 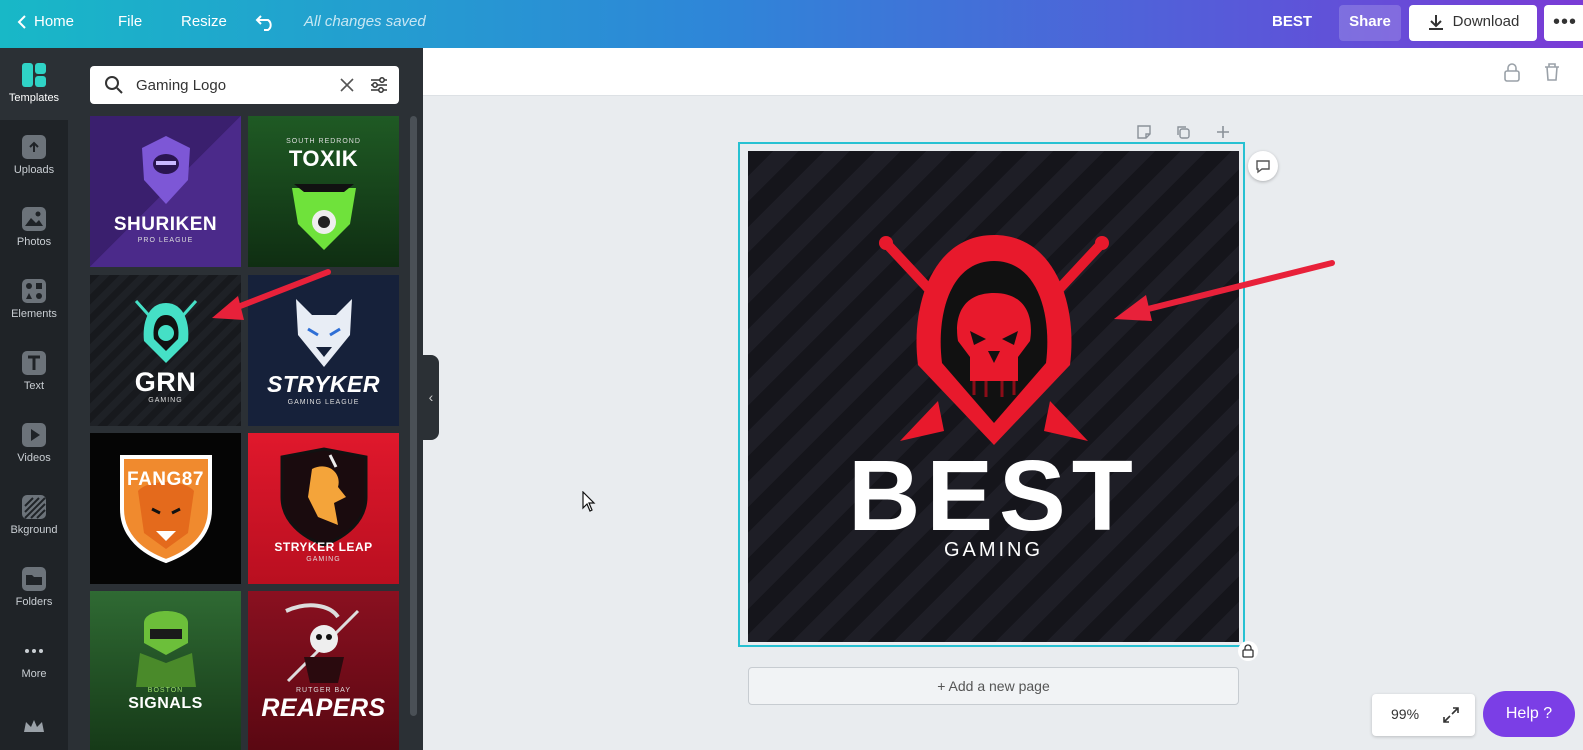 I want to click on template-subtitle: BOSTON, so click(x=165, y=690).